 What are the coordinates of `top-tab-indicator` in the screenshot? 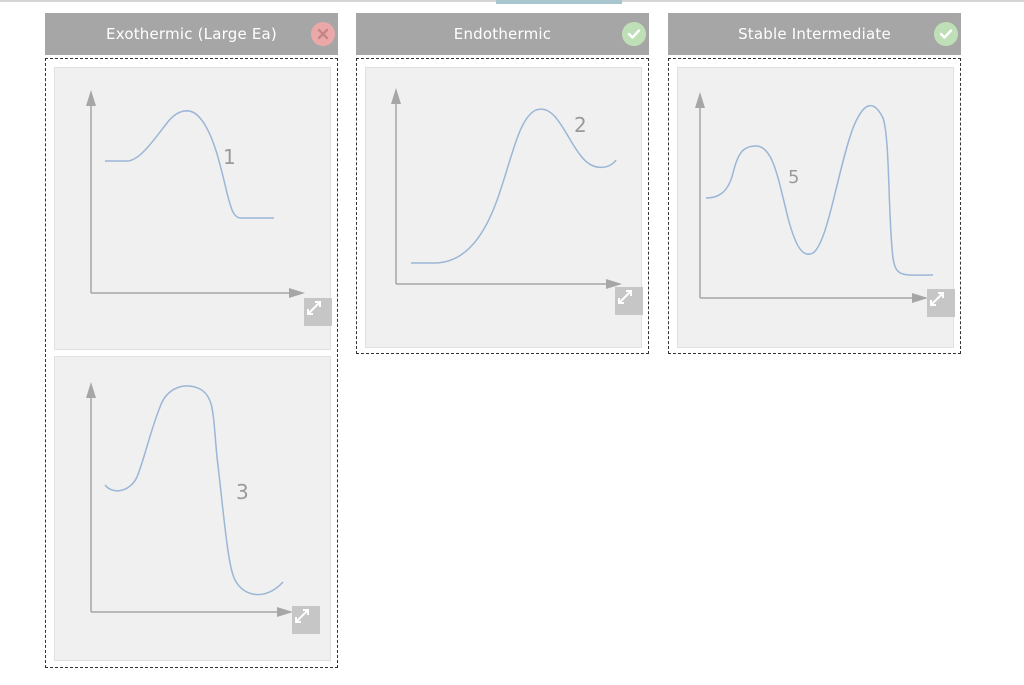 It's located at (559, 2).